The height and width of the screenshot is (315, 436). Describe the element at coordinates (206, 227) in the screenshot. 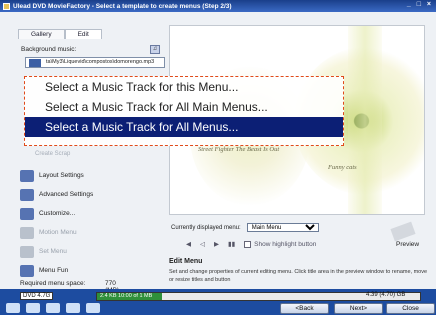

I see `menu-selector-label: Currently displayed menu:` at that location.